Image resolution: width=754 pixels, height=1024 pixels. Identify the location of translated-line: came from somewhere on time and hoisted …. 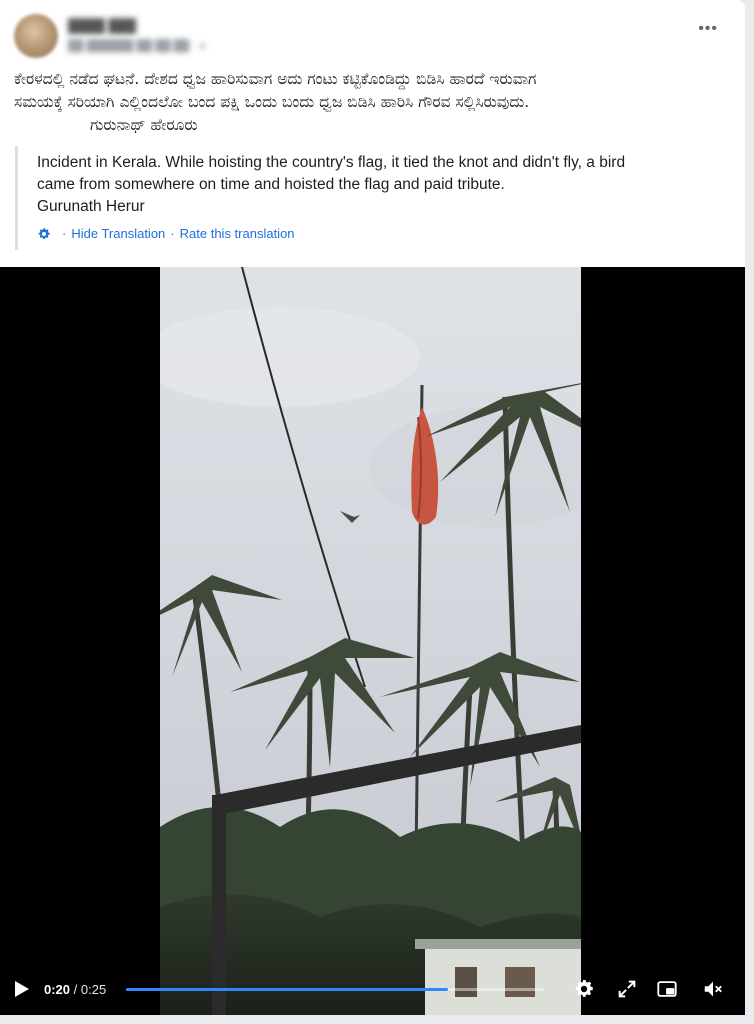
(271, 184).